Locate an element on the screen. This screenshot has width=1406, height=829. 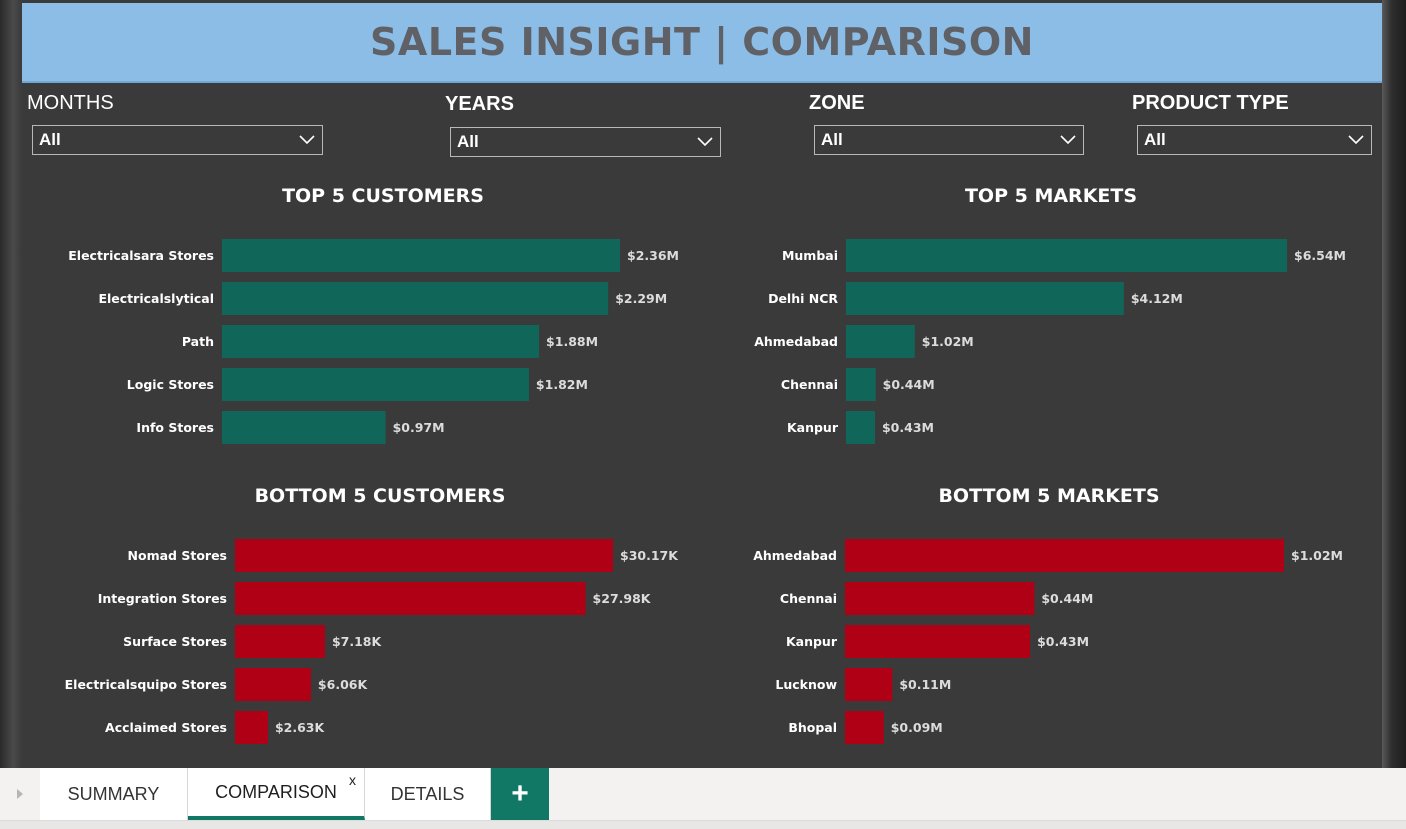
bar-value-label: $2.63K is located at coordinates (300, 727).